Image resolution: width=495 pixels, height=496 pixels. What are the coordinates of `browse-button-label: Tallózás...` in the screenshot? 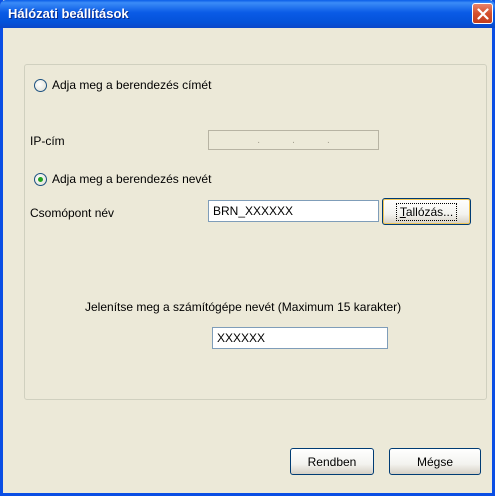 It's located at (426, 211).